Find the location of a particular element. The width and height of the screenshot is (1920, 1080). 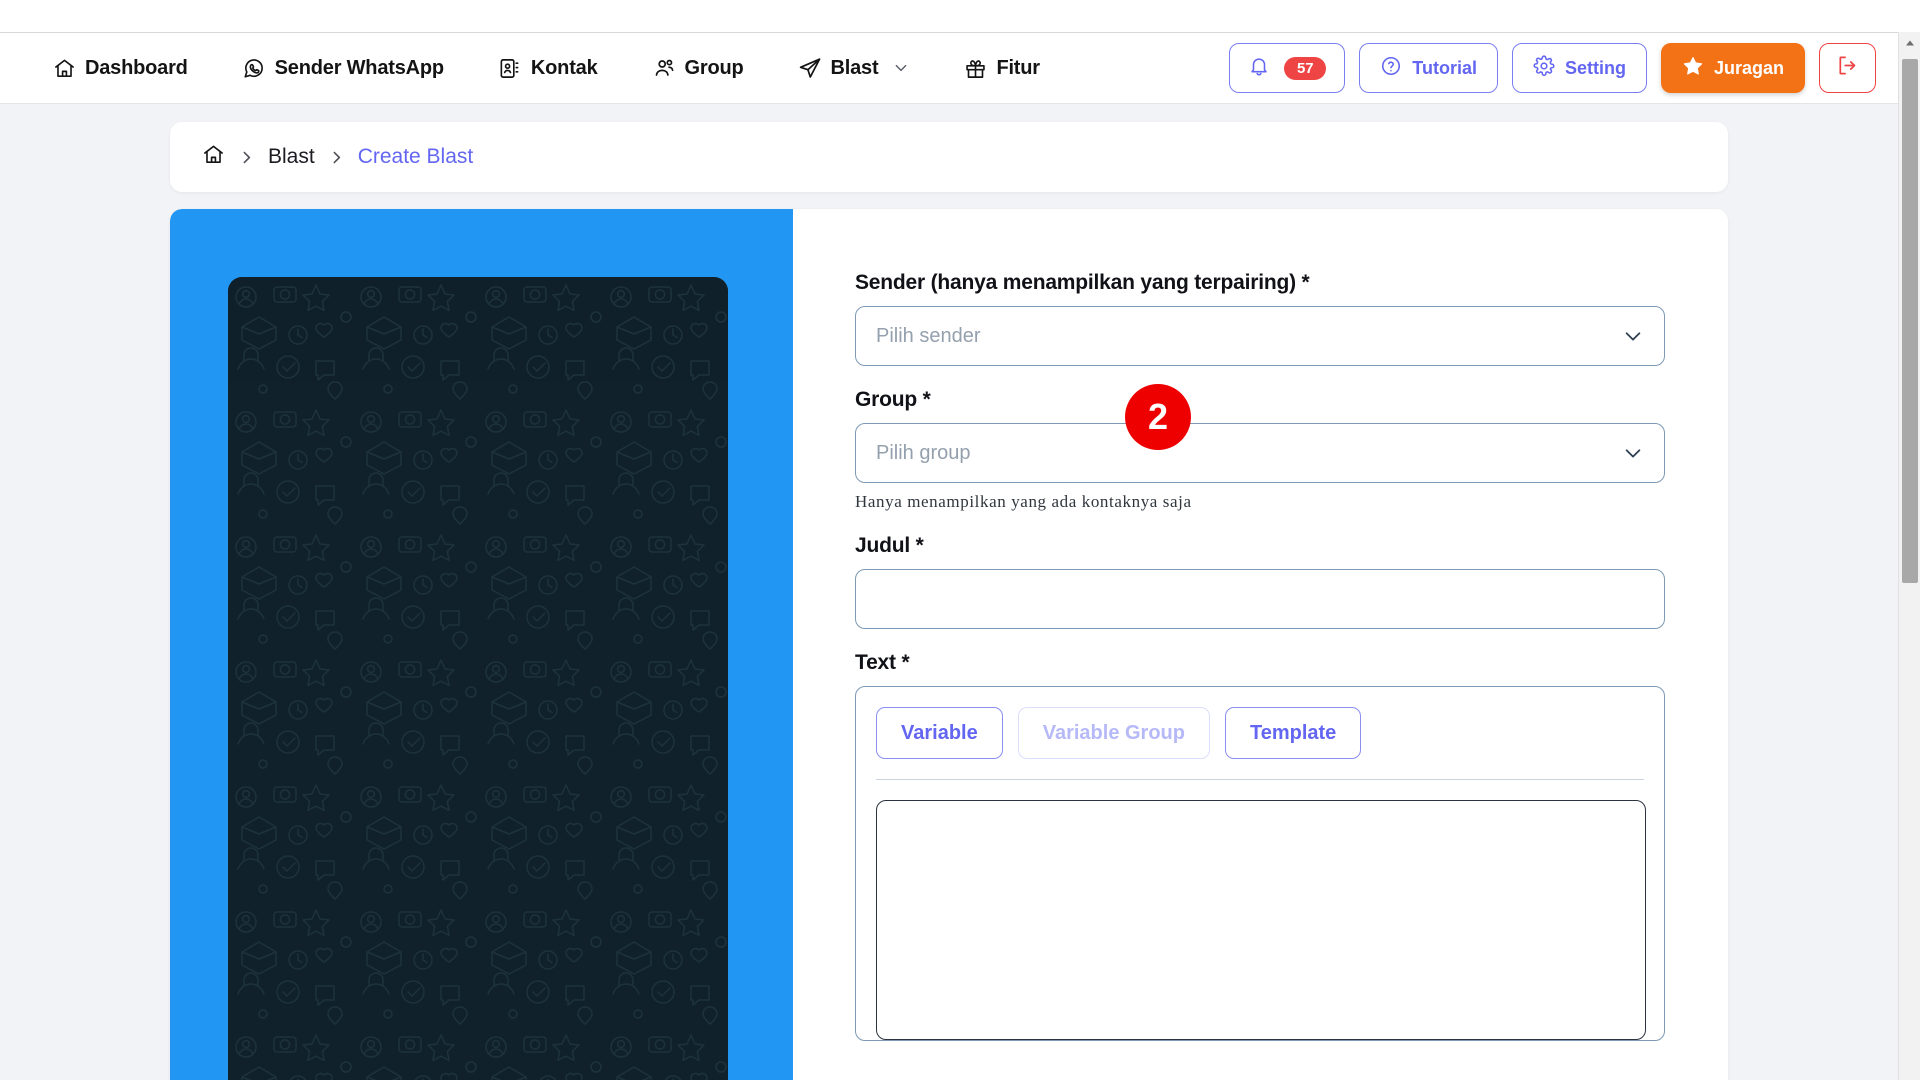

nav-label-blast: Blast is located at coordinates (854, 67).